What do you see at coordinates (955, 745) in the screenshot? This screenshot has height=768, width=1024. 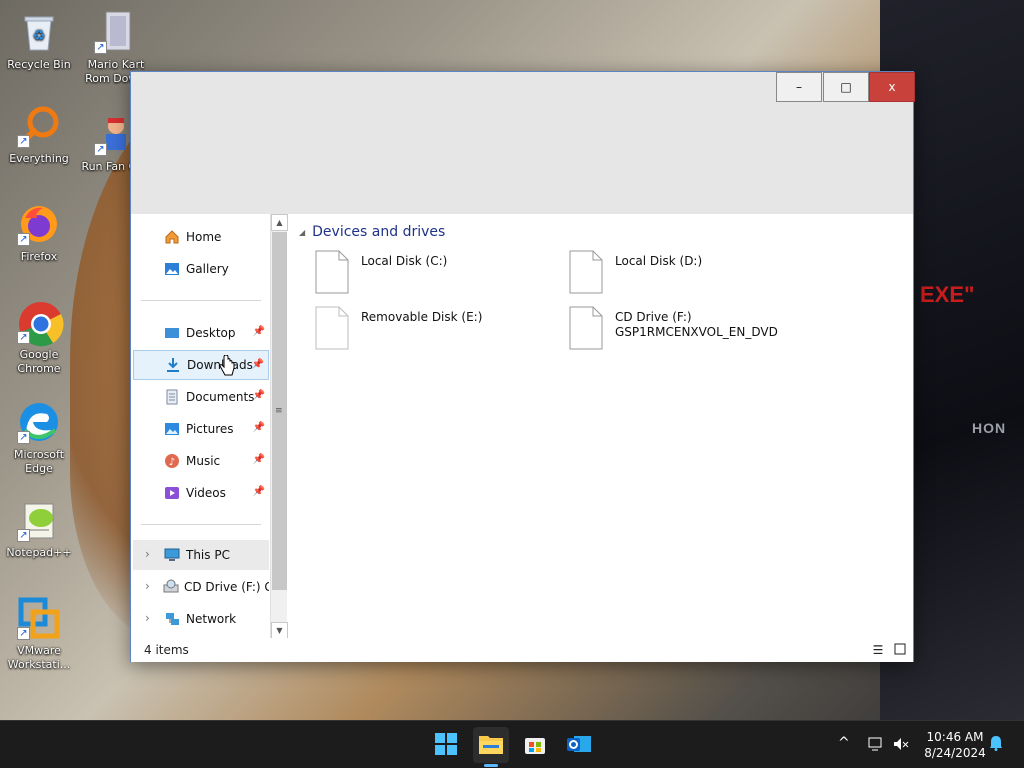 I see `taskbar-clock: 10:46 AM 8/24/2024` at bounding box center [955, 745].